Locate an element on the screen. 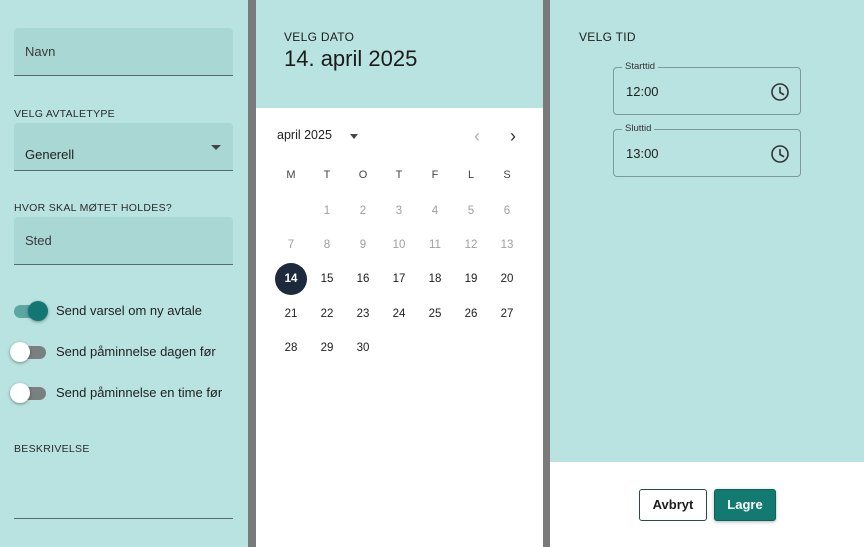 The width and height of the screenshot is (864, 547). name-input-placeholder: Navn is located at coordinates (40, 51).